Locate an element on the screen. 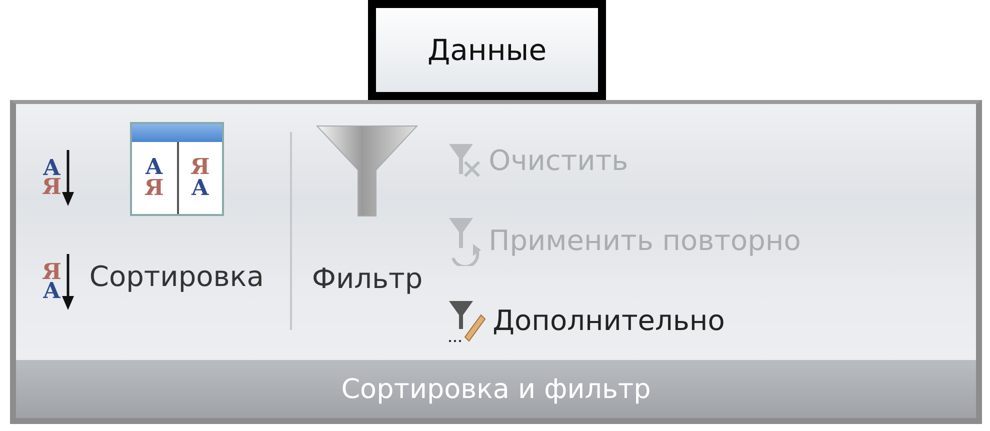 This screenshot has width=990, height=431. advanced-button: Дополнительно is located at coordinates (623, 320).